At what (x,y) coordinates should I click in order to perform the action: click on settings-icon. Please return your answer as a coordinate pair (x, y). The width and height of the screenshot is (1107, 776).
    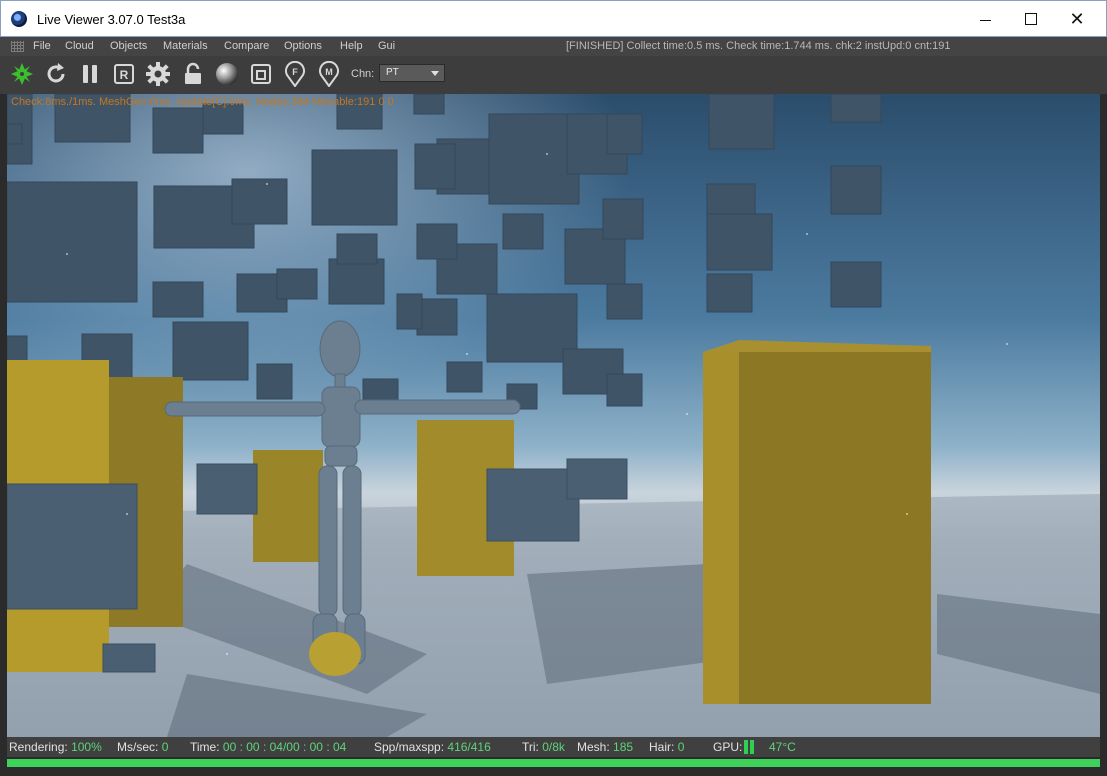
    Looking at the image, I should click on (158, 74).